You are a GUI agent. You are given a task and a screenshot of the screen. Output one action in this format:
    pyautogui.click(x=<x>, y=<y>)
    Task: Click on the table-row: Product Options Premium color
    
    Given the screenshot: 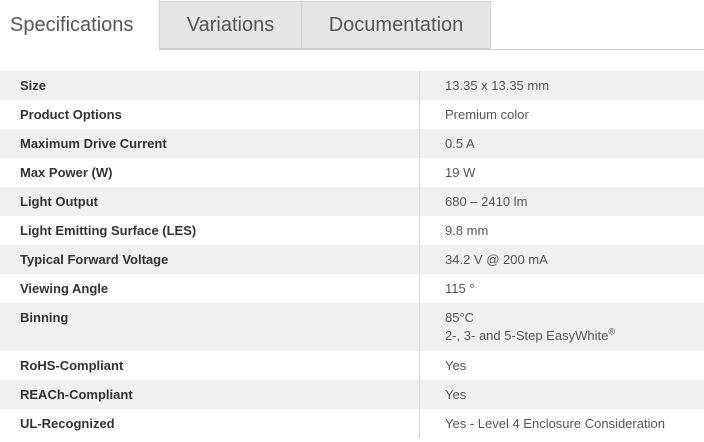 What is the action you would take?
    pyautogui.click(x=352, y=114)
    